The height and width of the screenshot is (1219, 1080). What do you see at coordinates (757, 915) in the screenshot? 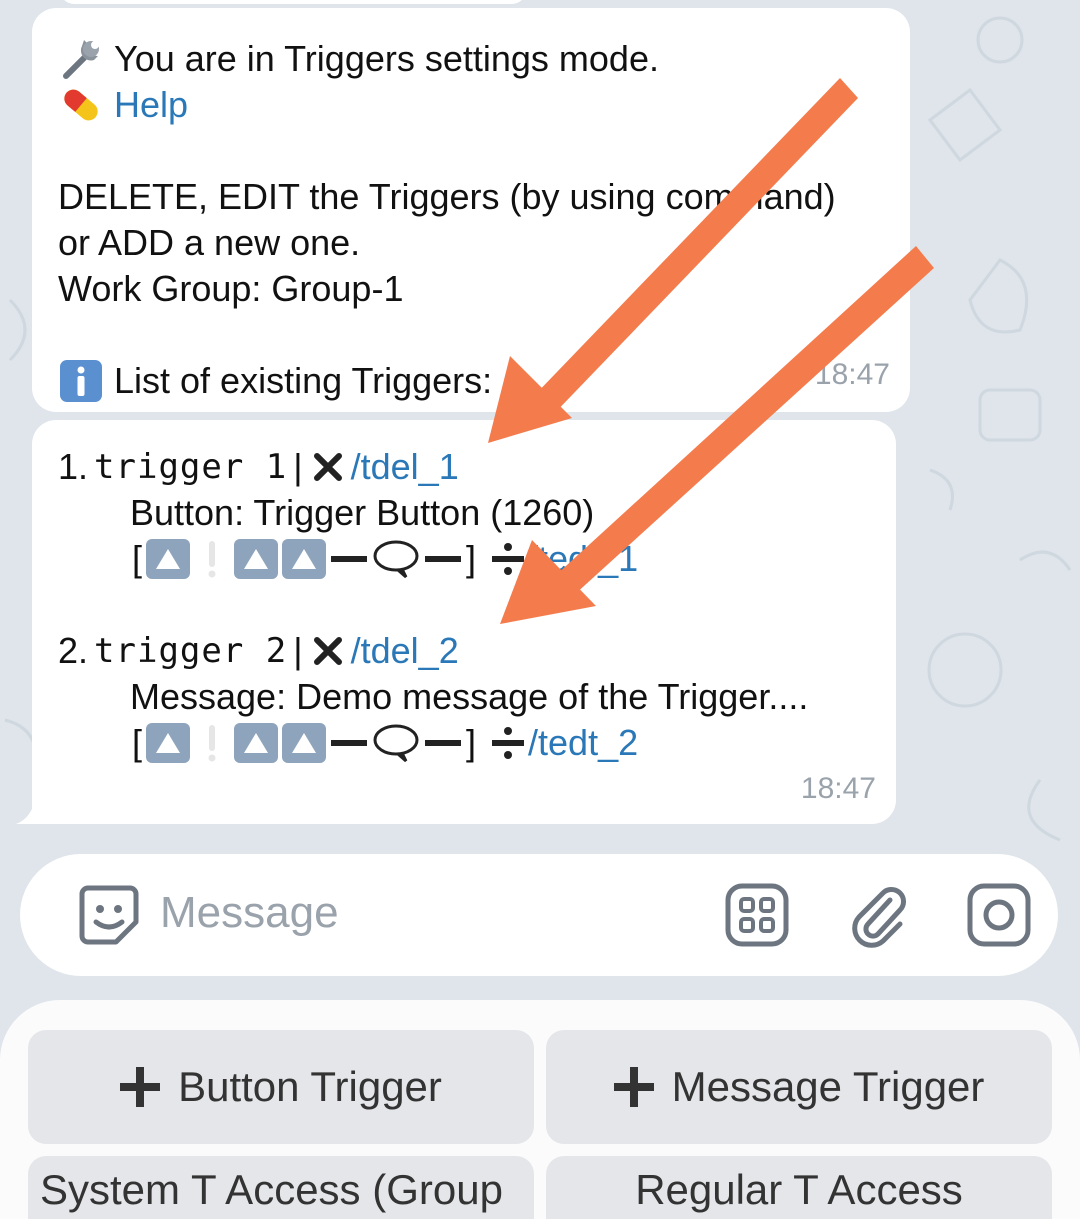
I see `apps-icon` at bounding box center [757, 915].